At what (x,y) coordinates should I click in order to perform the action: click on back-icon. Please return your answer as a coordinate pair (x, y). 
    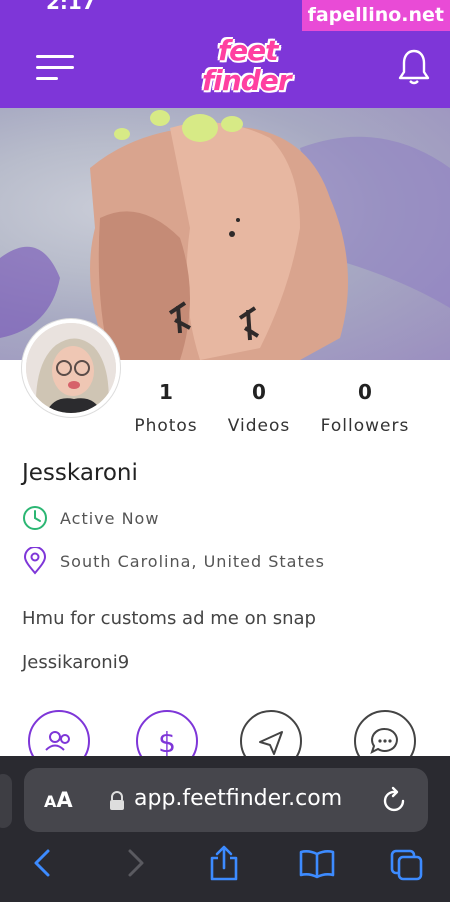
    Looking at the image, I should click on (42, 863).